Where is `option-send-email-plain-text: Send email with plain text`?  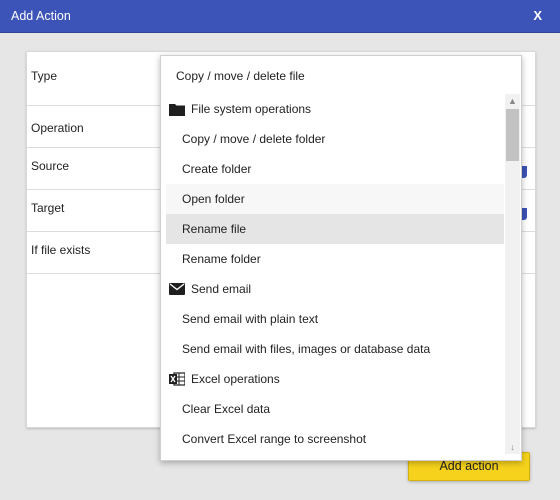
option-send-email-plain-text: Send email with plain text is located at coordinates (335, 319).